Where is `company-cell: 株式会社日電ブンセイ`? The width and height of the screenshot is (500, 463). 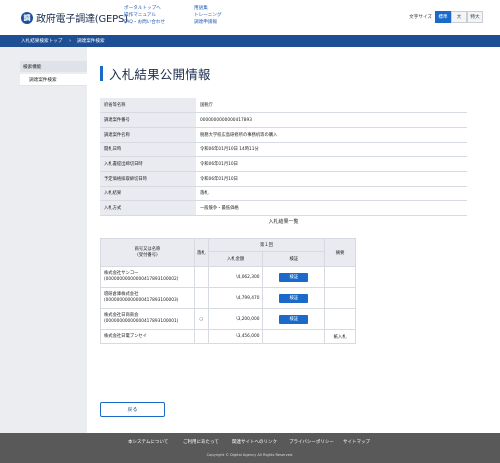 company-cell: 株式会社日電ブンセイ is located at coordinates (147, 336).